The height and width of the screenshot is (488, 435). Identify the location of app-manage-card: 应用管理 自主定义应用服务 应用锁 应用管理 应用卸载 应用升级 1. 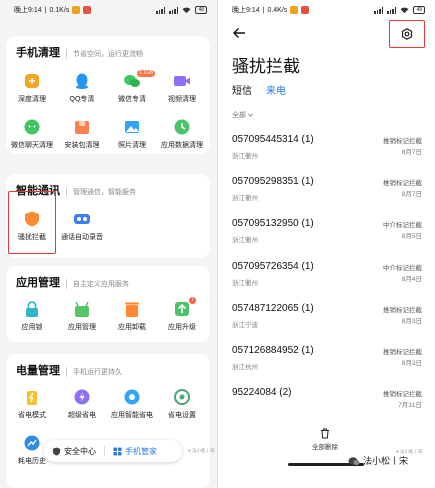
(108, 304).